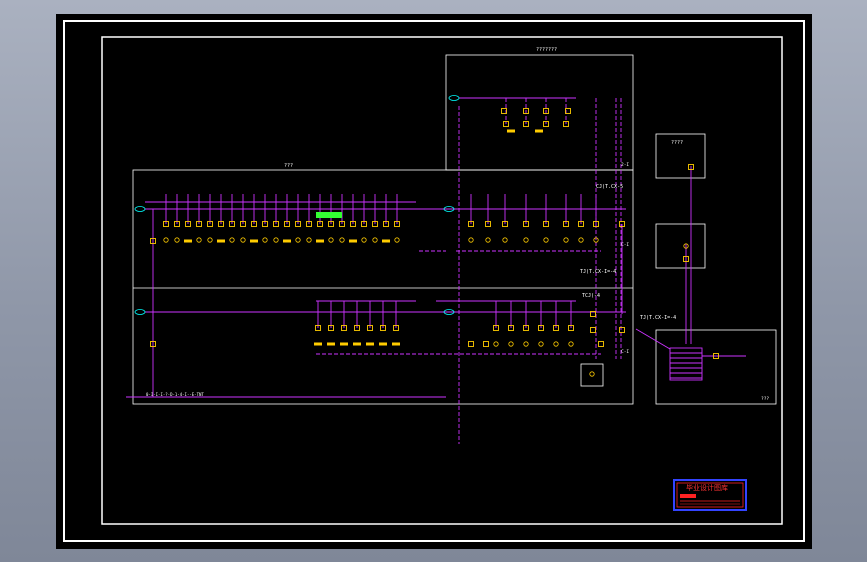 The width and height of the screenshot is (867, 562). I want to click on top-panel-title: ???????, so click(546, 50).